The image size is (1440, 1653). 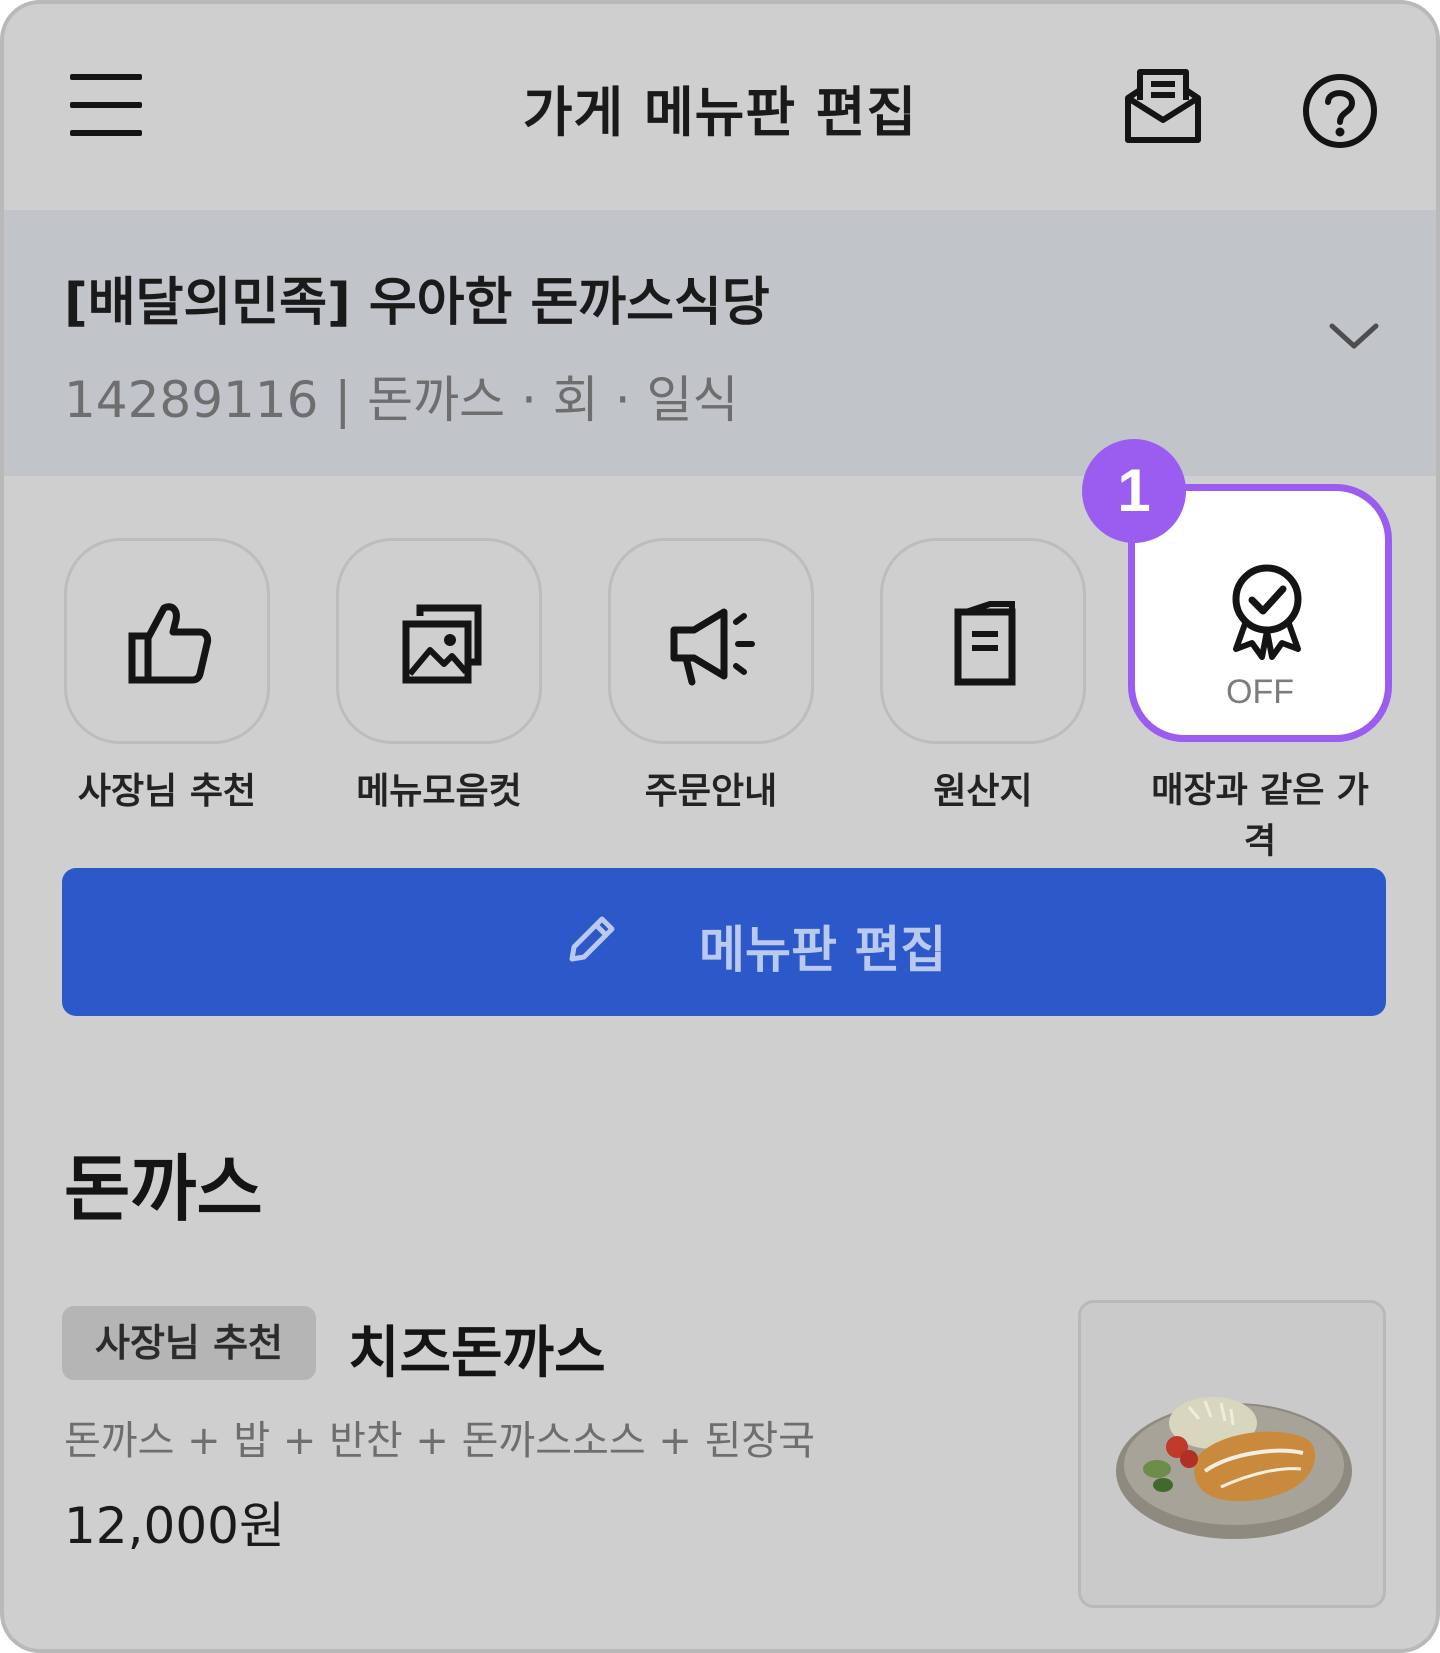 What do you see at coordinates (1163, 107) in the screenshot?
I see `inbox-icon` at bounding box center [1163, 107].